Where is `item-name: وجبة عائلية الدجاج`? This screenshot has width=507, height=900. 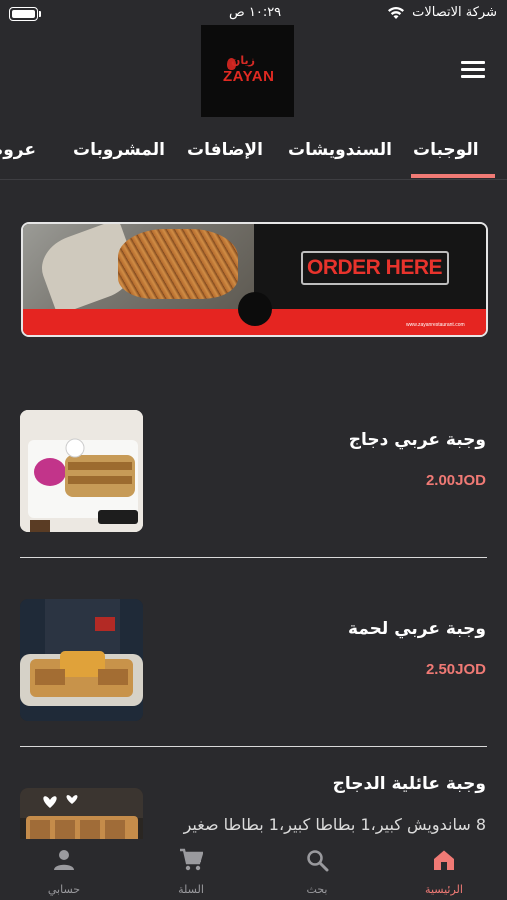
item-name: وجبة عائلية الدجاج is located at coordinates (409, 784).